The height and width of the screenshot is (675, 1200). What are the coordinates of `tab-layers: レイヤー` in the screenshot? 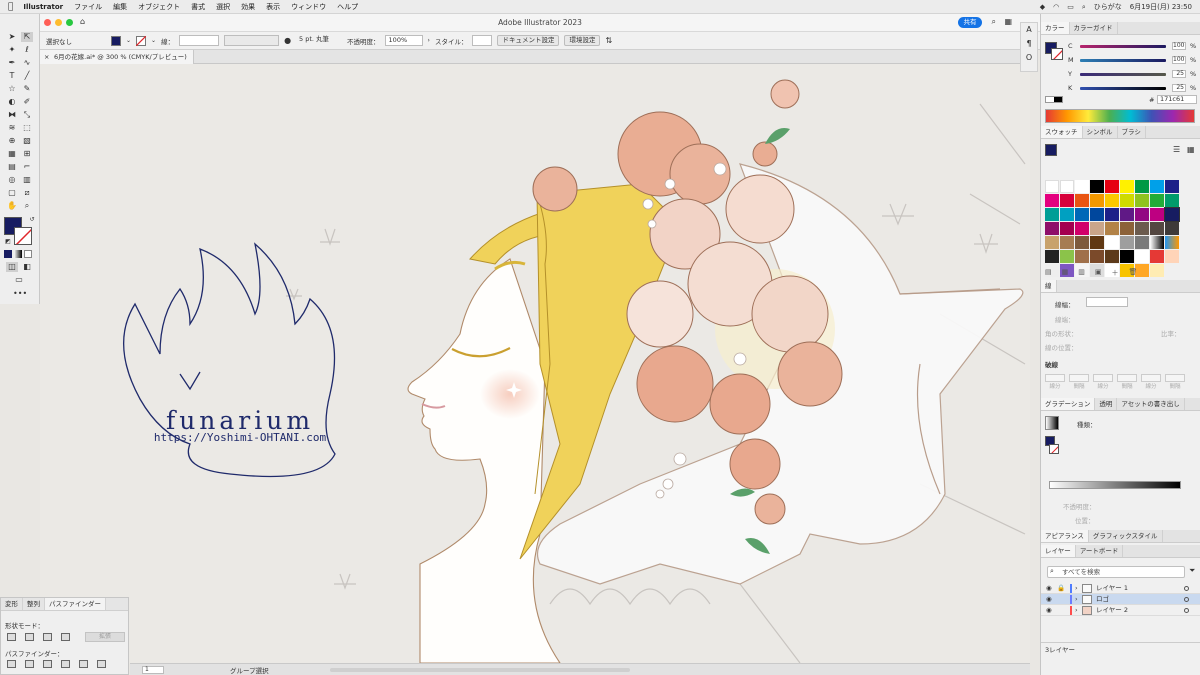 It's located at (1058, 551).